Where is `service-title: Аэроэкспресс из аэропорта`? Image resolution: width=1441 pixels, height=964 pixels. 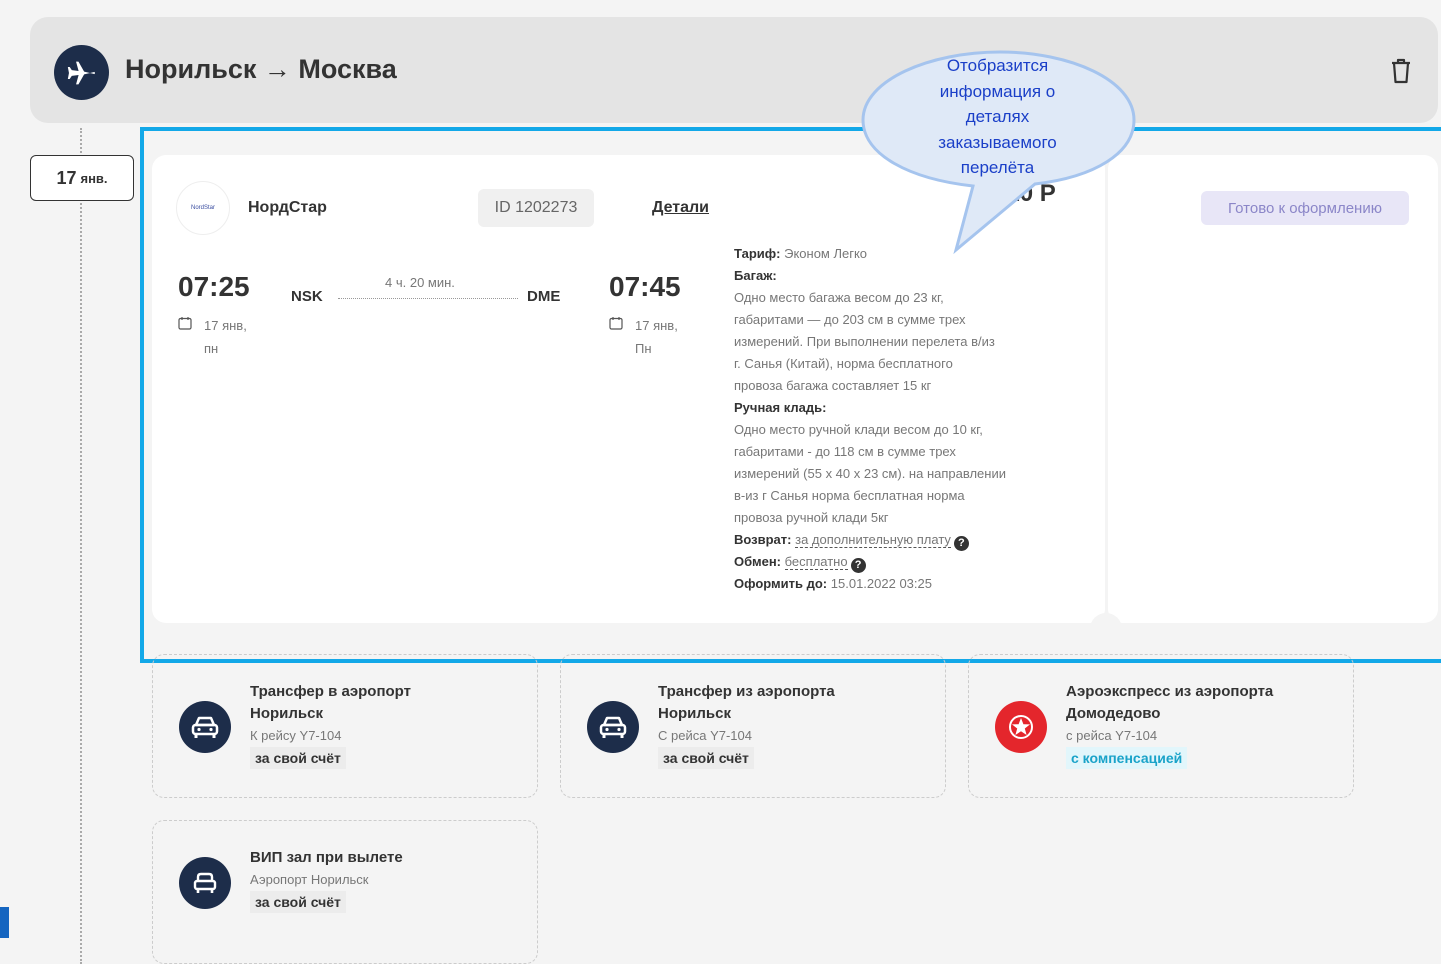 service-title: Аэроэкспресс из аэропорта is located at coordinates (1170, 691).